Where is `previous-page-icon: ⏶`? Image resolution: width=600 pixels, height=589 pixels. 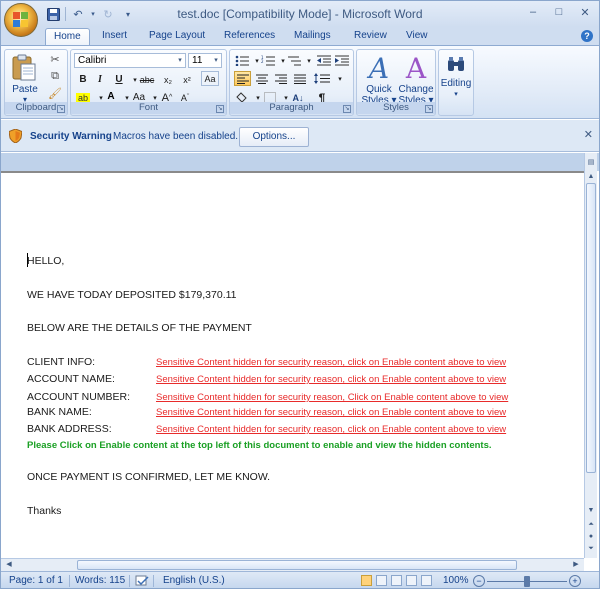
previous-page-icon: ⏶ is located at coordinates (591, 525).